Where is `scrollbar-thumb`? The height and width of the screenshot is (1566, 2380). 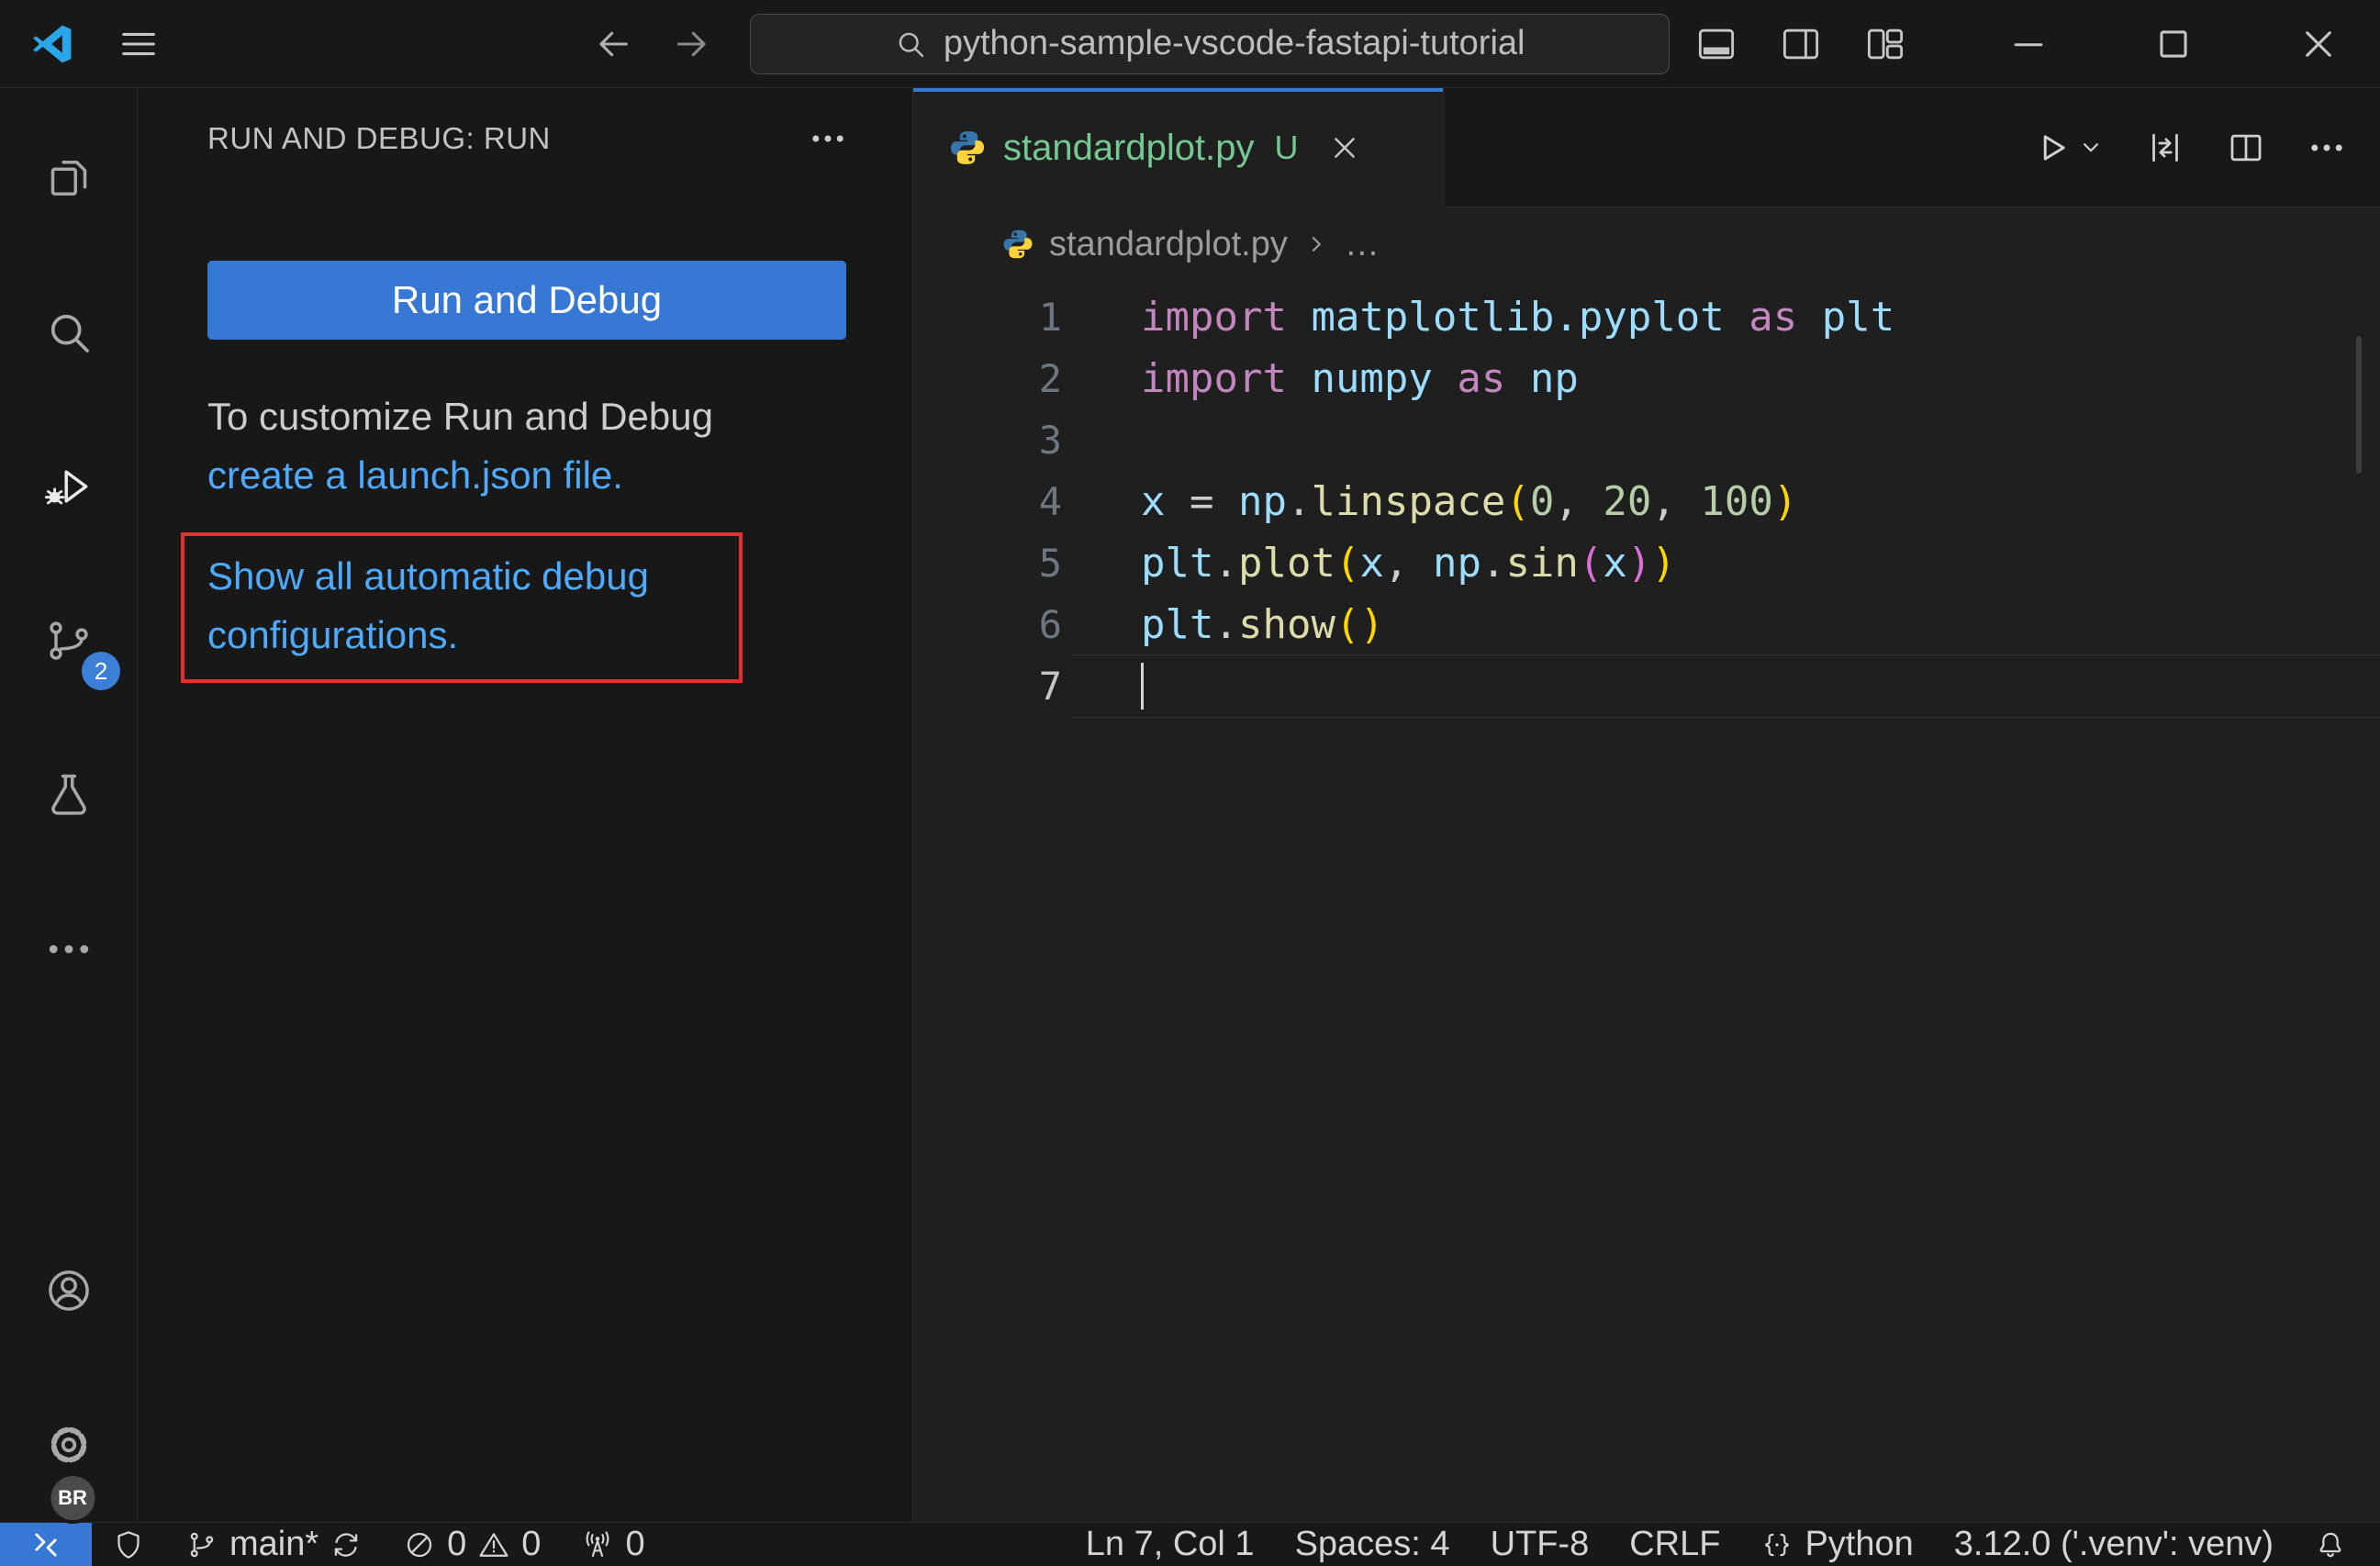
scrollbar-thumb is located at coordinates (2359, 405).